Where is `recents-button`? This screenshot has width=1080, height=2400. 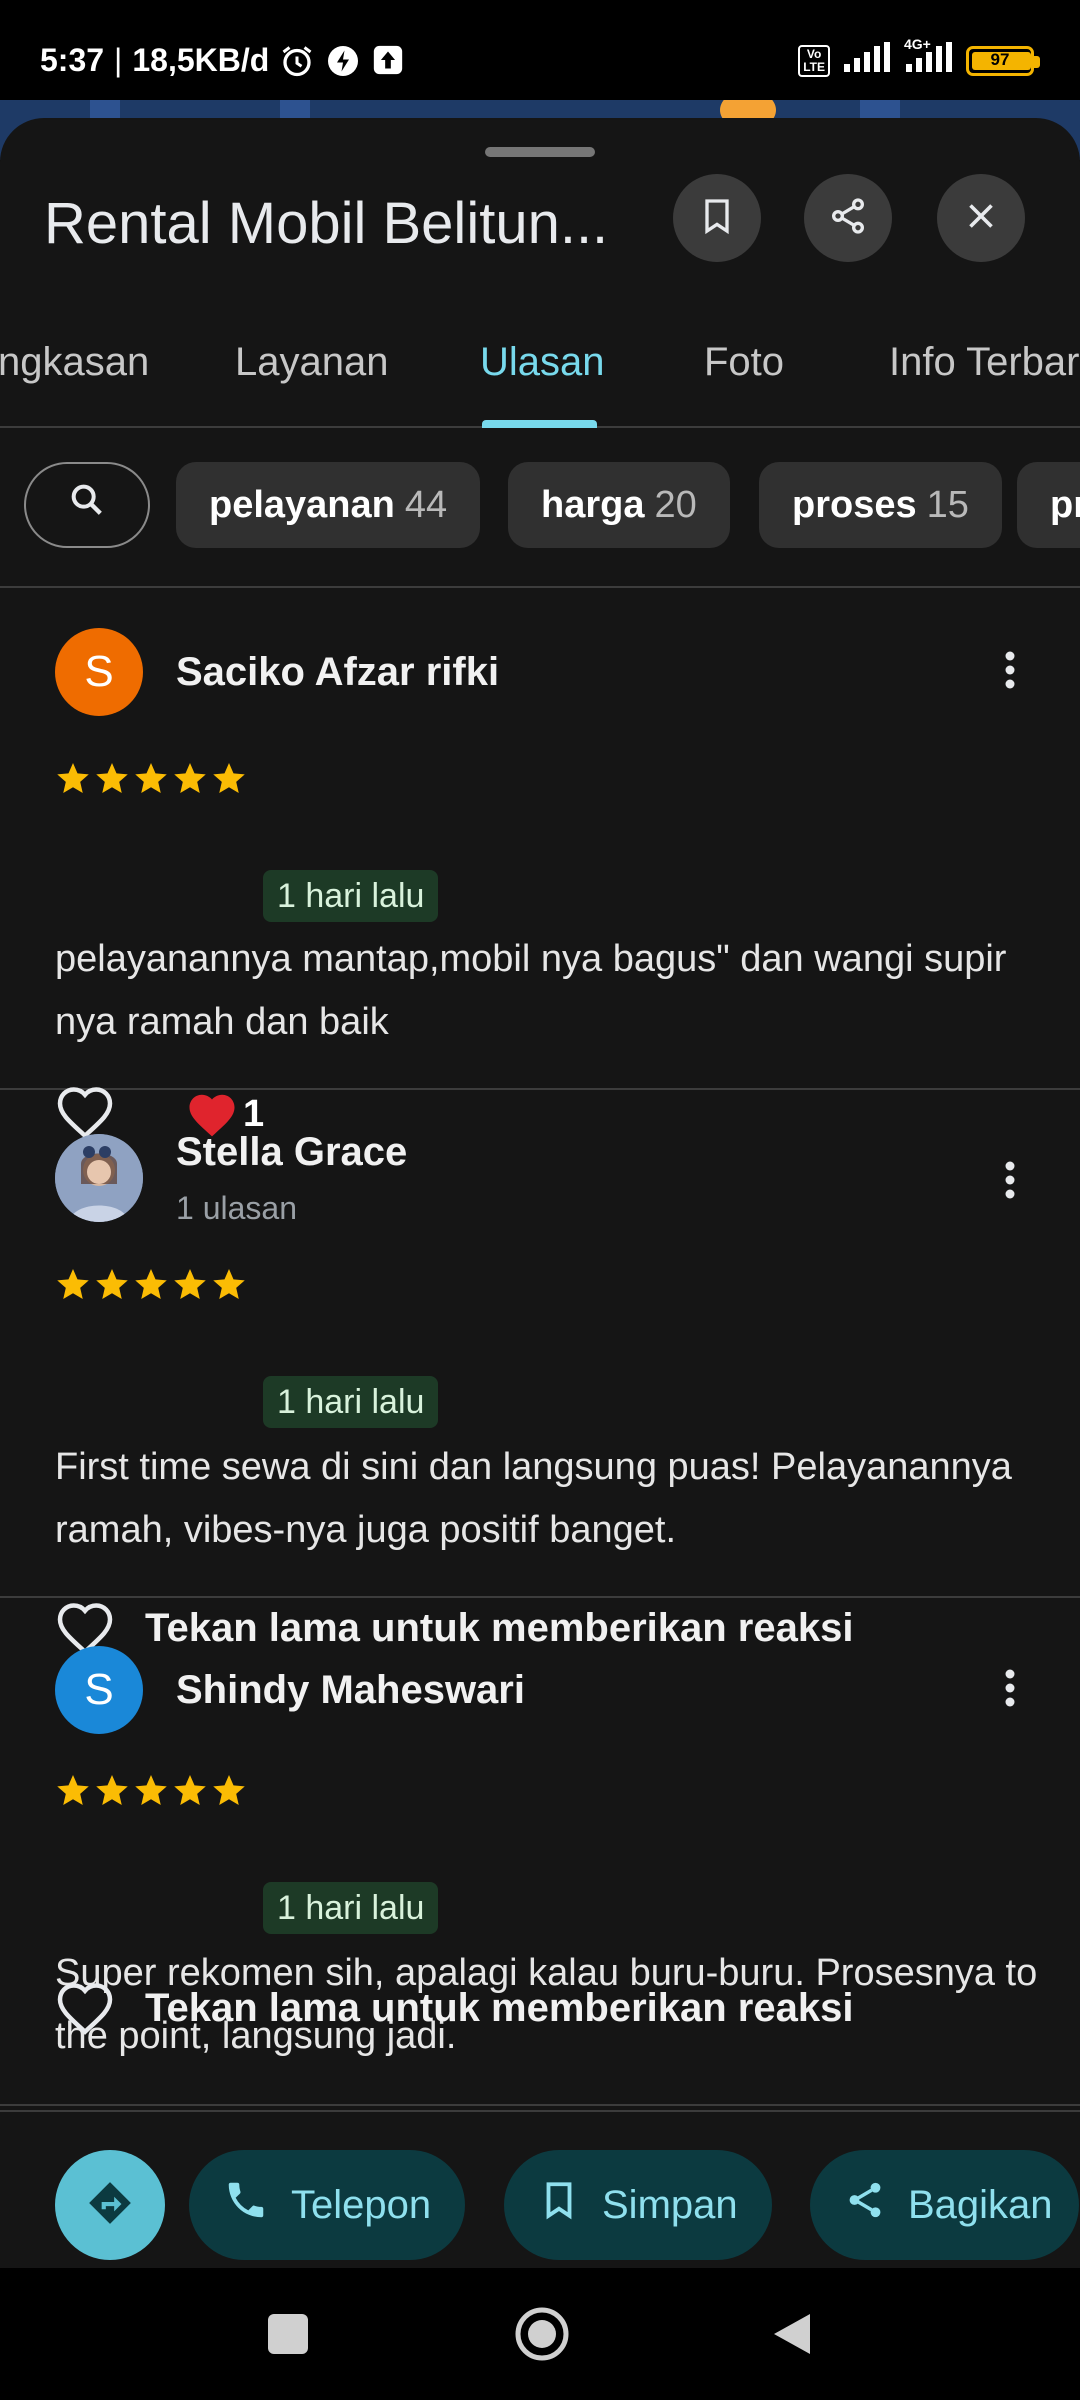 recents-button is located at coordinates (288, 2334).